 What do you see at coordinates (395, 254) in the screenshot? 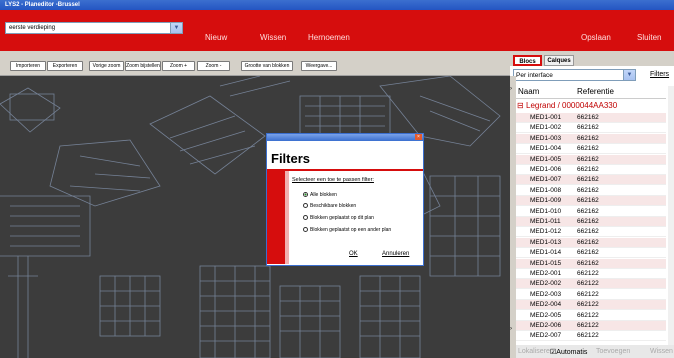
I see `cancel-button: Annuleren` at bounding box center [395, 254].